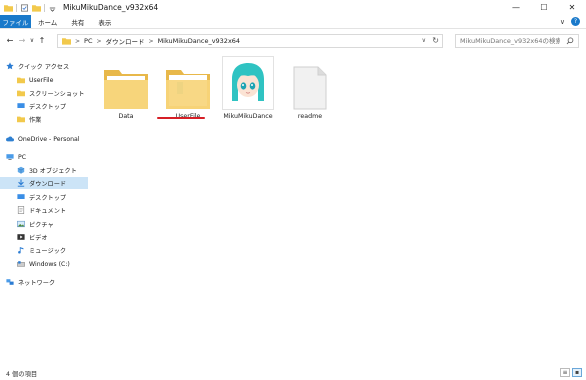 The image size is (586, 380). I want to click on network-icon, so click(10, 282).